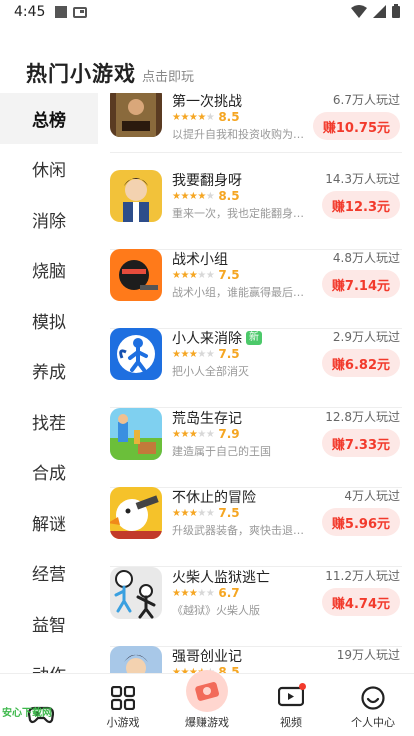 The height and width of the screenshot is (736, 414). I want to click on game-name: 小人来消除新, so click(217, 338).